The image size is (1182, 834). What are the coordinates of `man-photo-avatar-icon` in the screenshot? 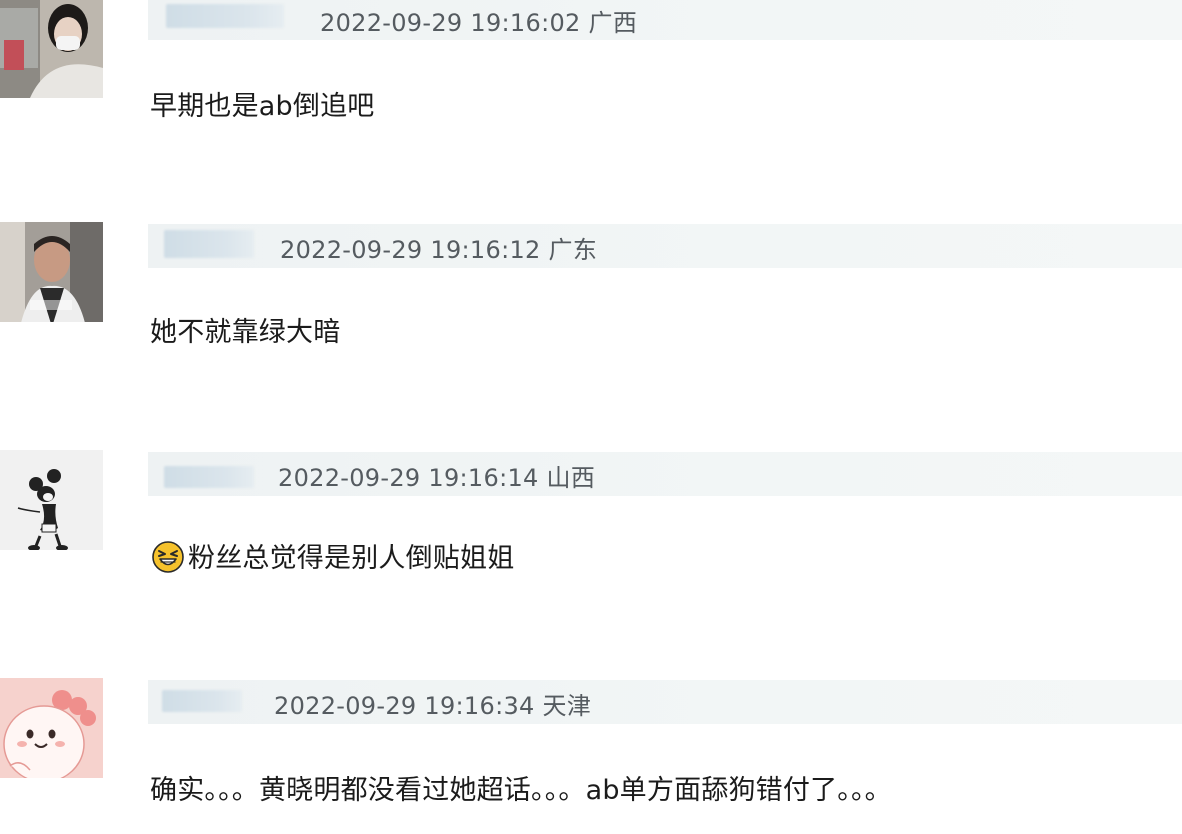 It's located at (51, 272).